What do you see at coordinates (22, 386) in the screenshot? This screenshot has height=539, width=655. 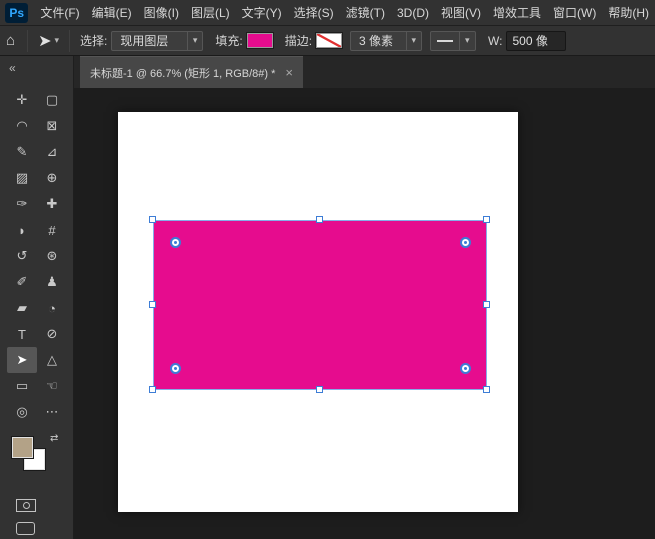 I see `rectangle-tool: ▭` at bounding box center [22, 386].